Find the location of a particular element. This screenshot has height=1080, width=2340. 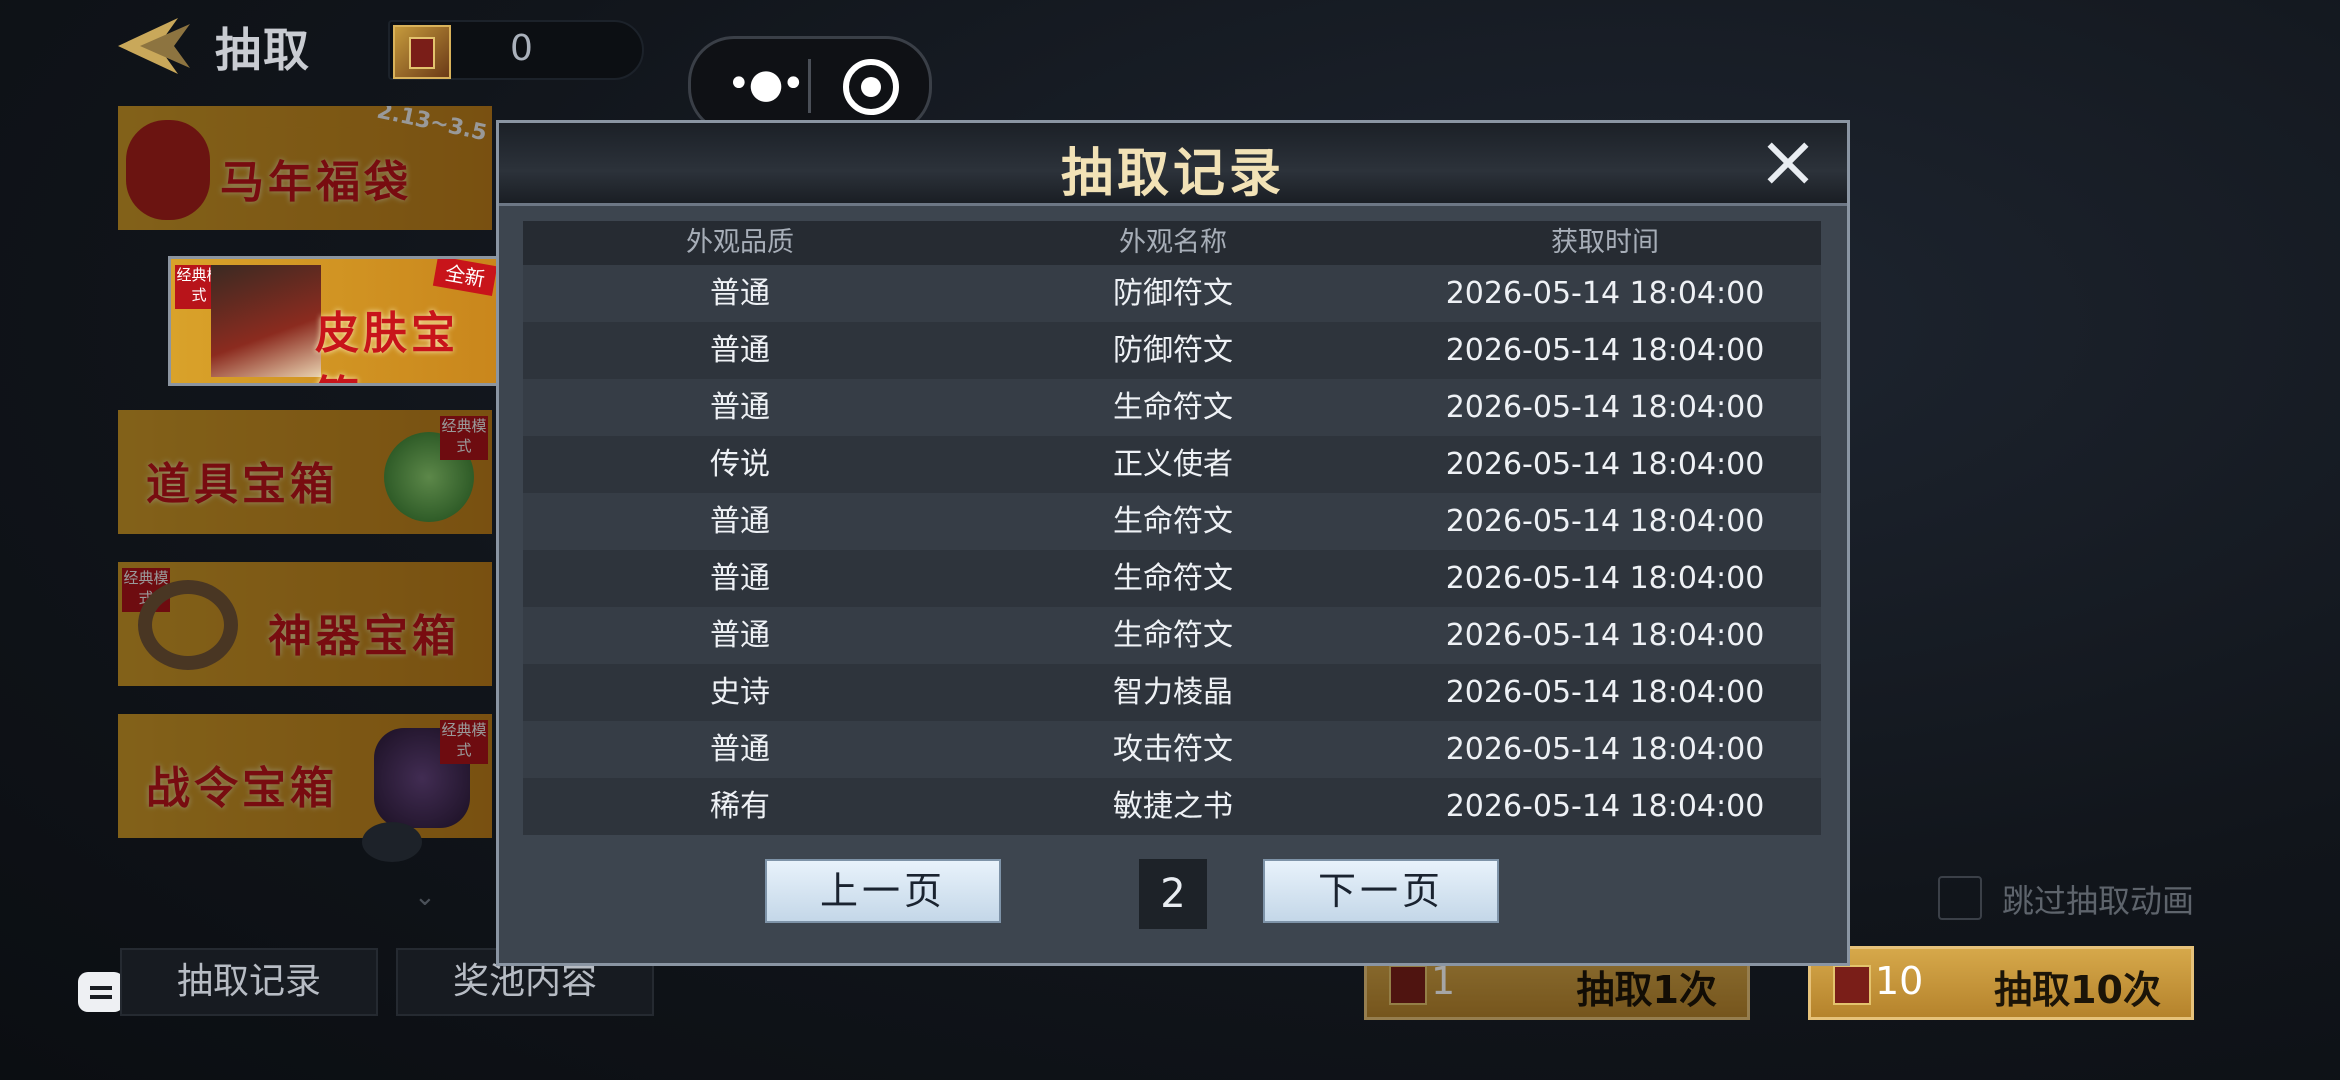

cell-name: 攻击符文 is located at coordinates (1173, 749).